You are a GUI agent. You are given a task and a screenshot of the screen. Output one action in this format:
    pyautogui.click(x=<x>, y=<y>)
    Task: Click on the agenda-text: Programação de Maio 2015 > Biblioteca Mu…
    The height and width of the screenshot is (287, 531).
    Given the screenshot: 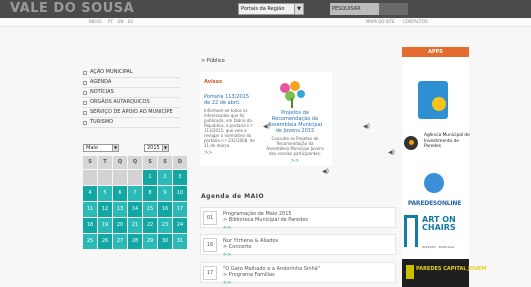 What is the action you would take?
    pyautogui.click(x=307, y=221)
    